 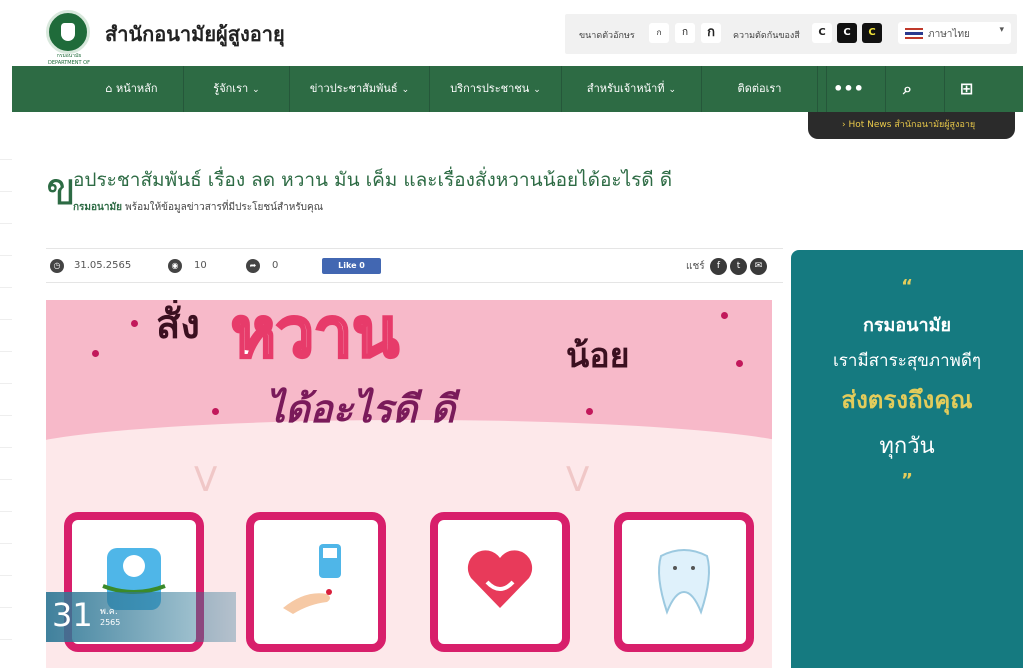 What do you see at coordinates (110, 622) in the screenshot?
I see `date-year: 2565` at bounding box center [110, 622].